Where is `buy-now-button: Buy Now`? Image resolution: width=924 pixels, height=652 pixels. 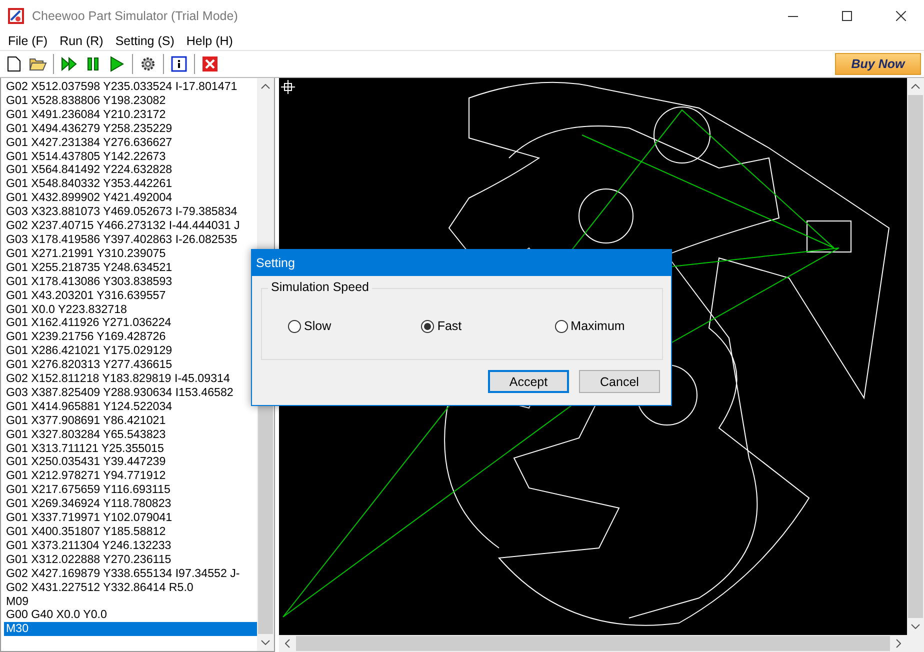
buy-now-button: Buy Now is located at coordinates (878, 64).